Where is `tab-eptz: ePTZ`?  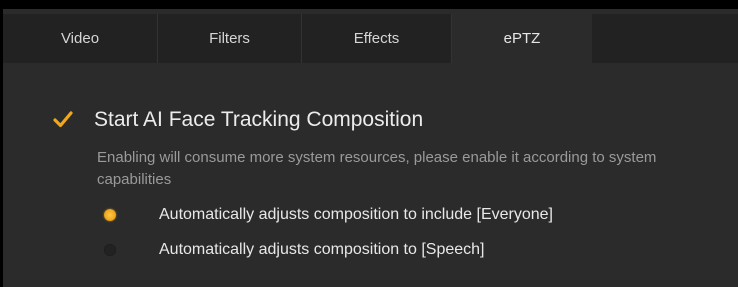
tab-eptz: ePTZ is located at coordinates (522, 38).